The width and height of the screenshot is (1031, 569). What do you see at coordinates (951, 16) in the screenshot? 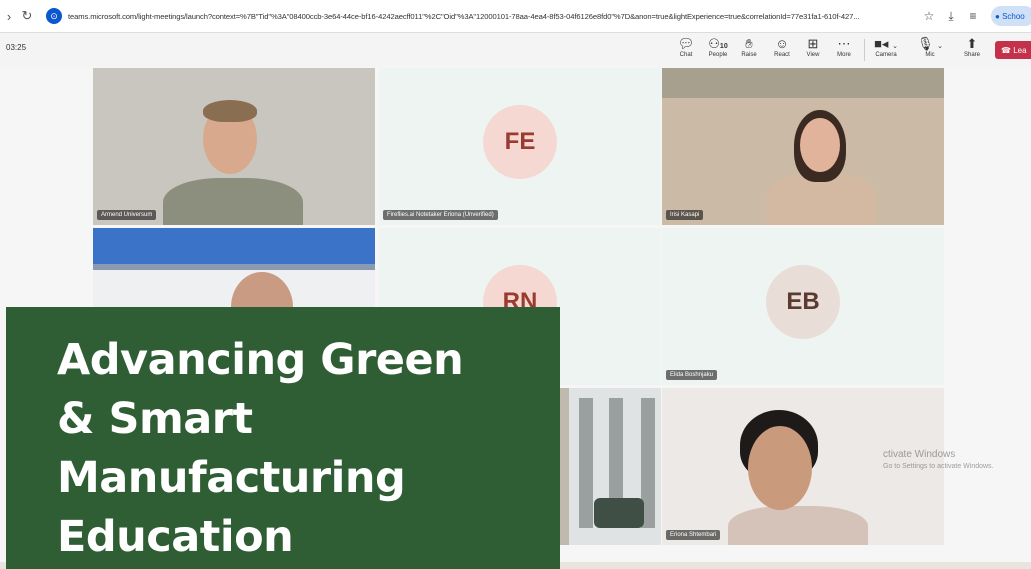
I see `download-icon: ⤓` at bounding box center [951, 16].